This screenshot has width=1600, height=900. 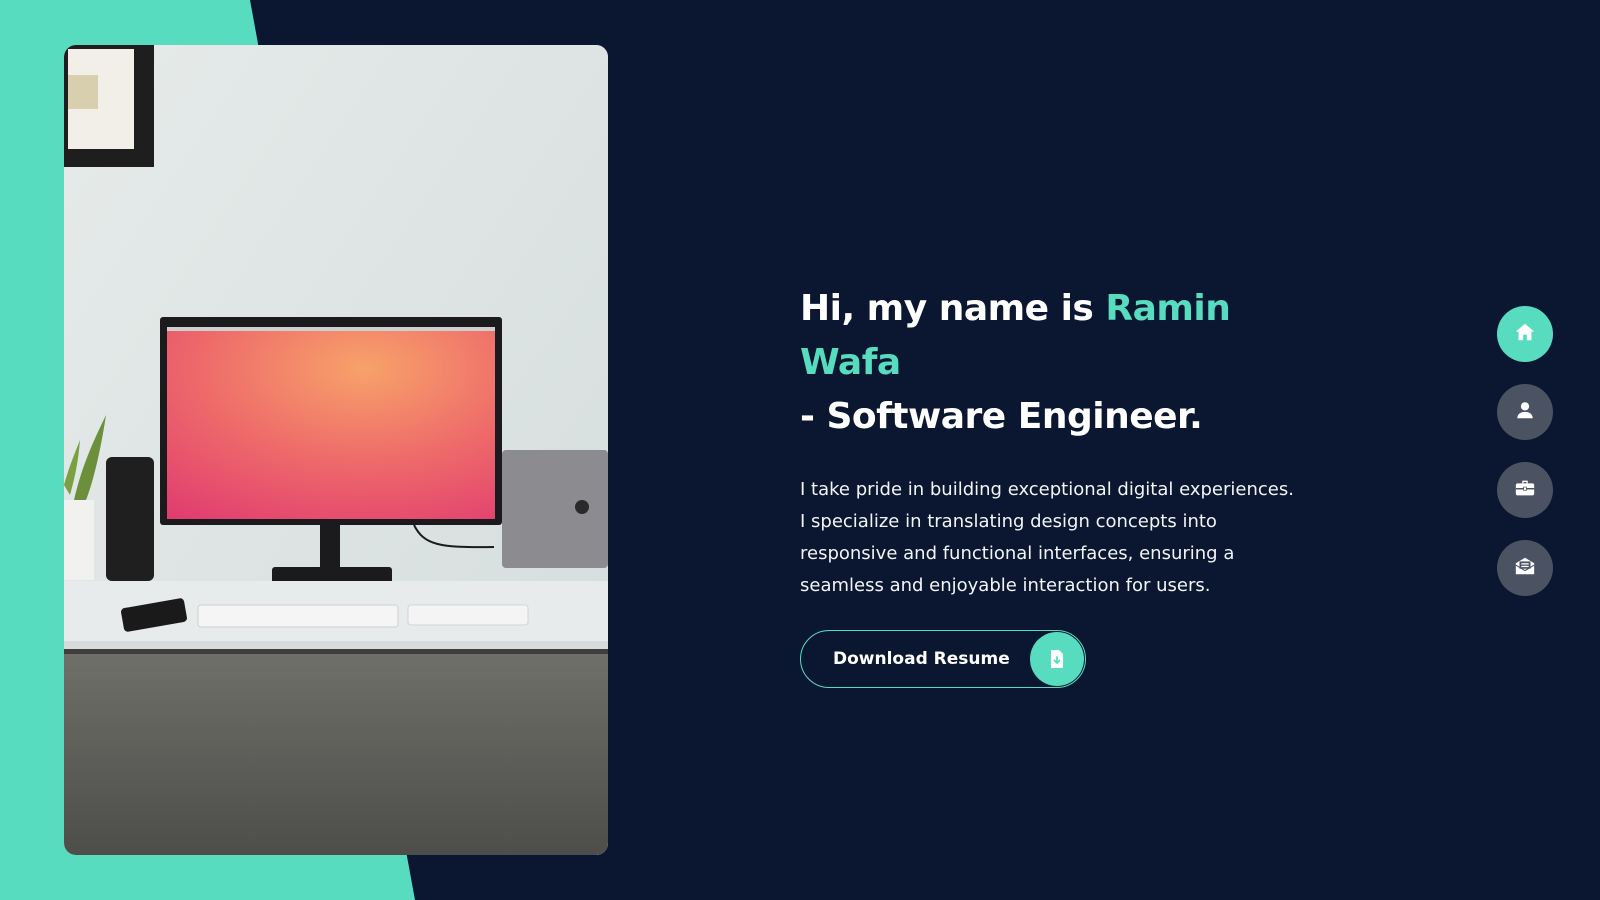 I want to click on nav-portfolio, so click(x=1525, y=490).